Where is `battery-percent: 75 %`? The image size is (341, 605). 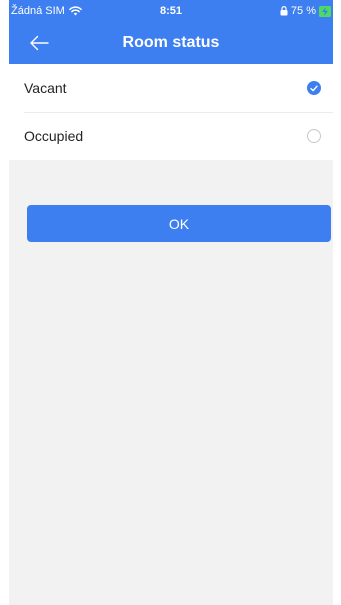 battery-percent: 75 % is located at coordinates (303, 11).